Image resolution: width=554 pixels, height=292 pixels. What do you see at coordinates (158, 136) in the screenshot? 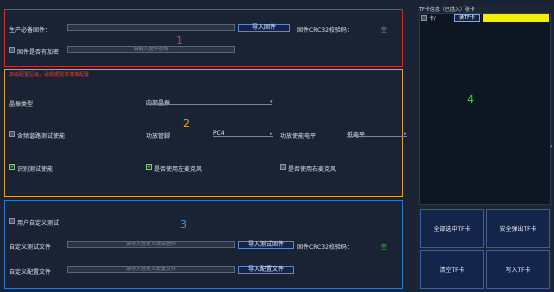
I see `power-pin-label: 功放管脚` at bounding box center [158, 136].